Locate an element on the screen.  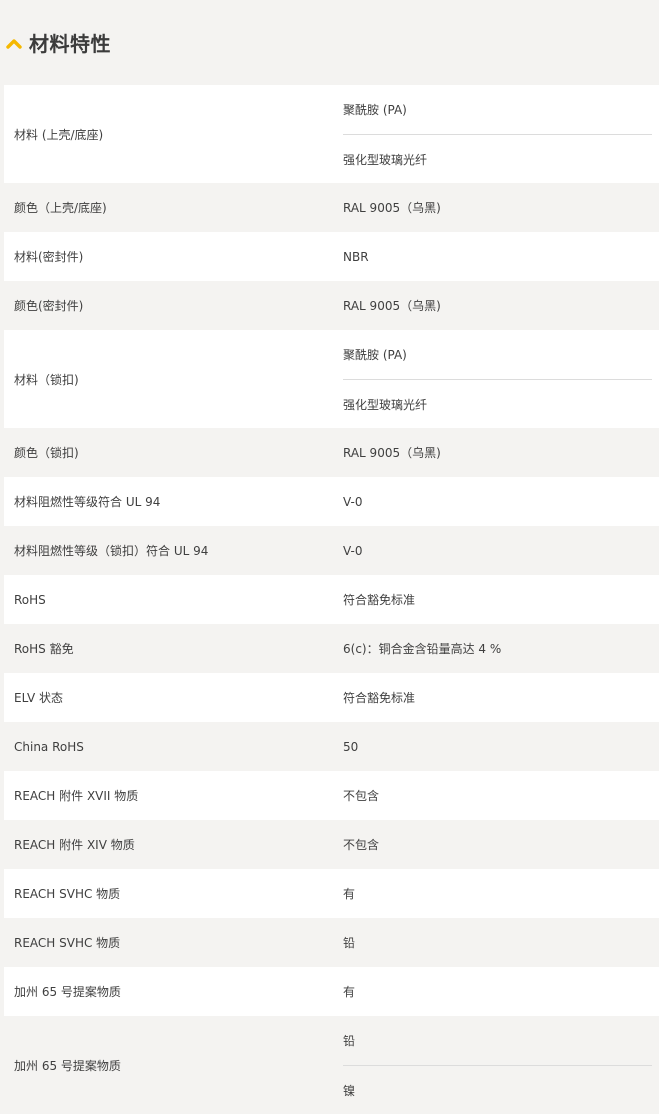
table-row: RoHS 符合豁免标准 is located at coordinates (331, 599).